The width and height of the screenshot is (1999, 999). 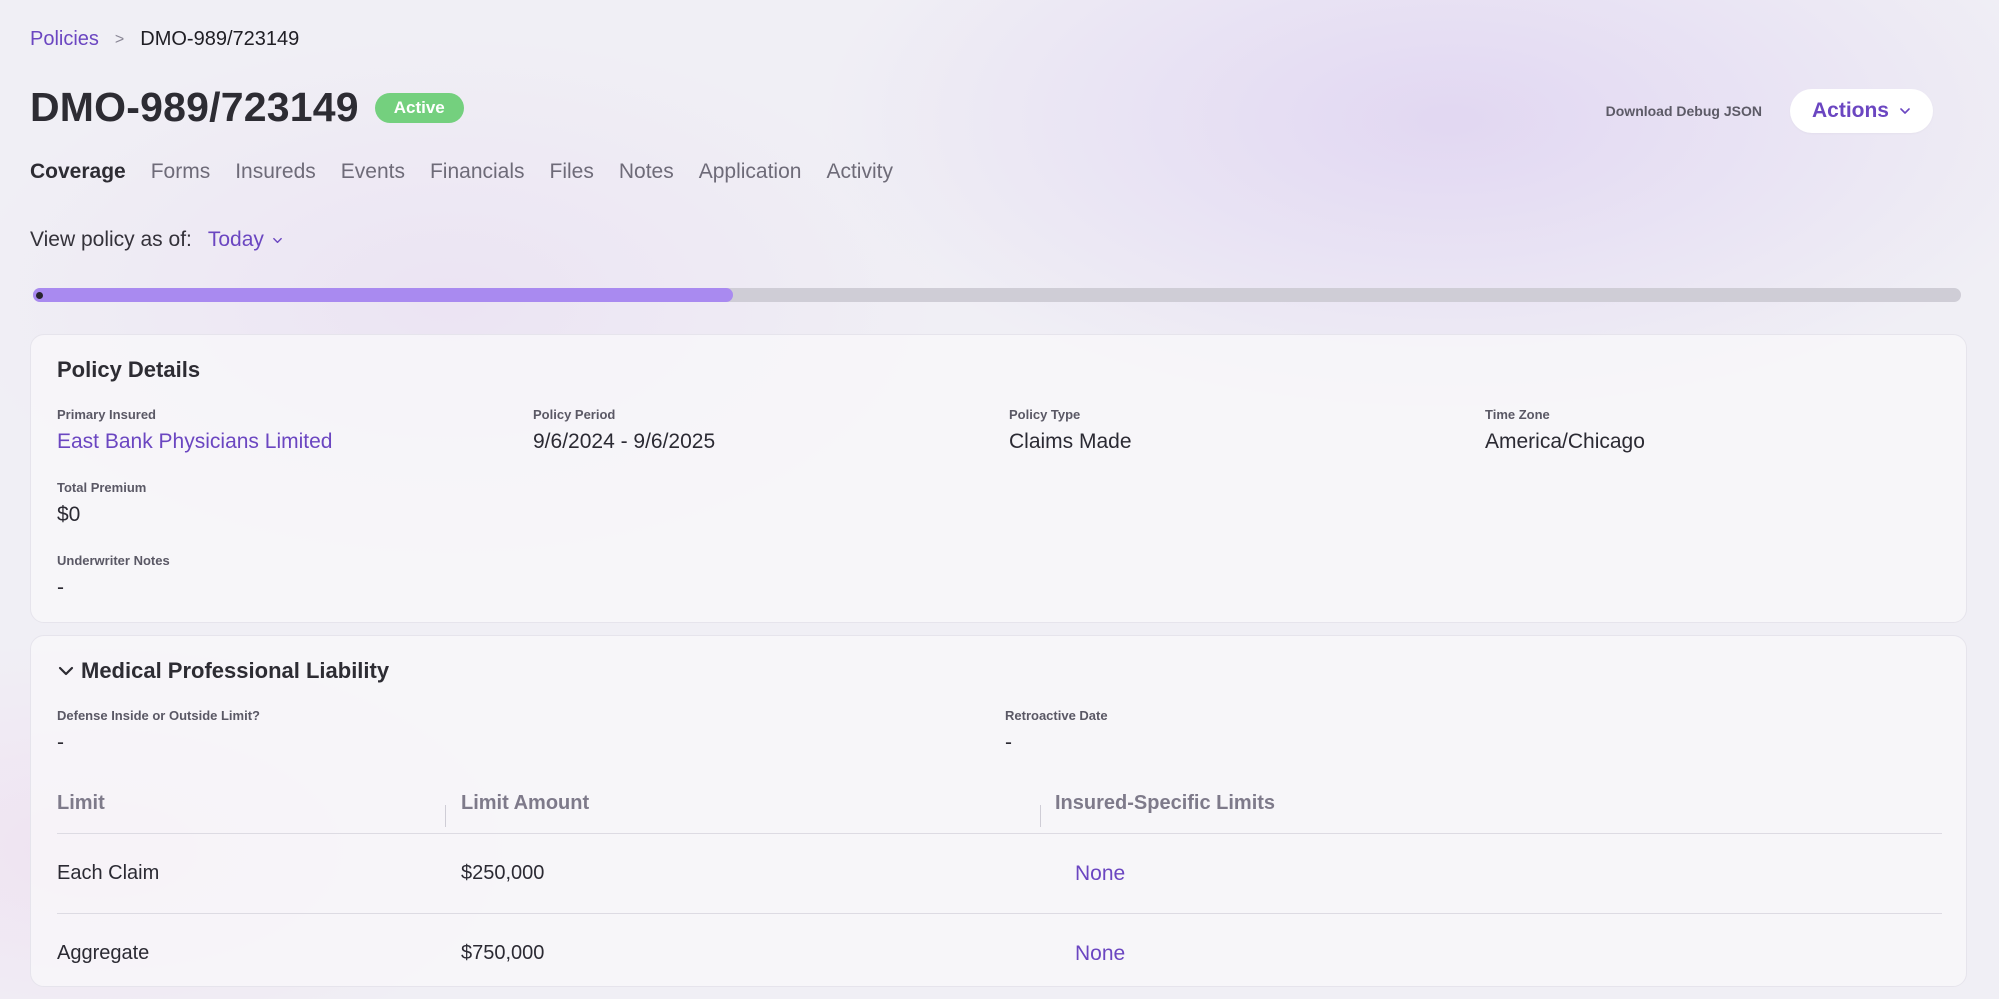 I want to click on title-row: DMO-989/723149 Active, so click(x=247, y=107).